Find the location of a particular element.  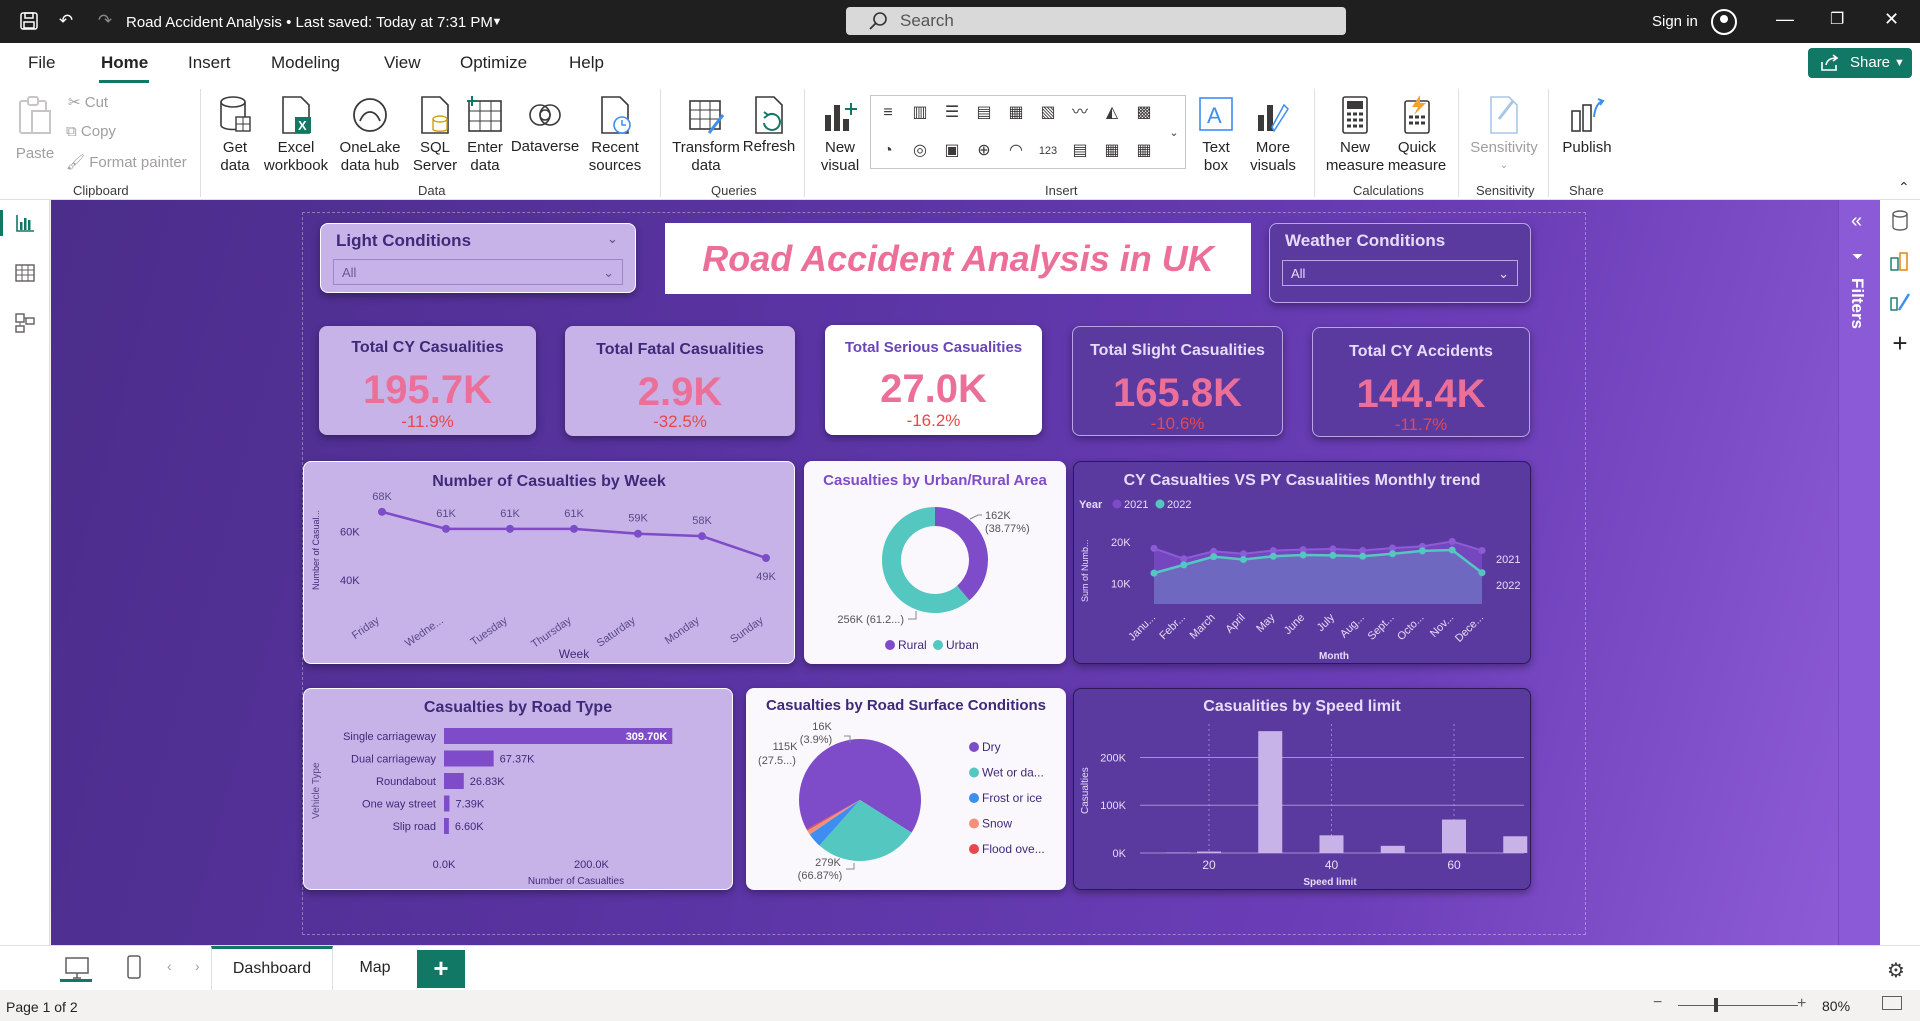

format-pane-icon is located at coordinates (1900, 301).